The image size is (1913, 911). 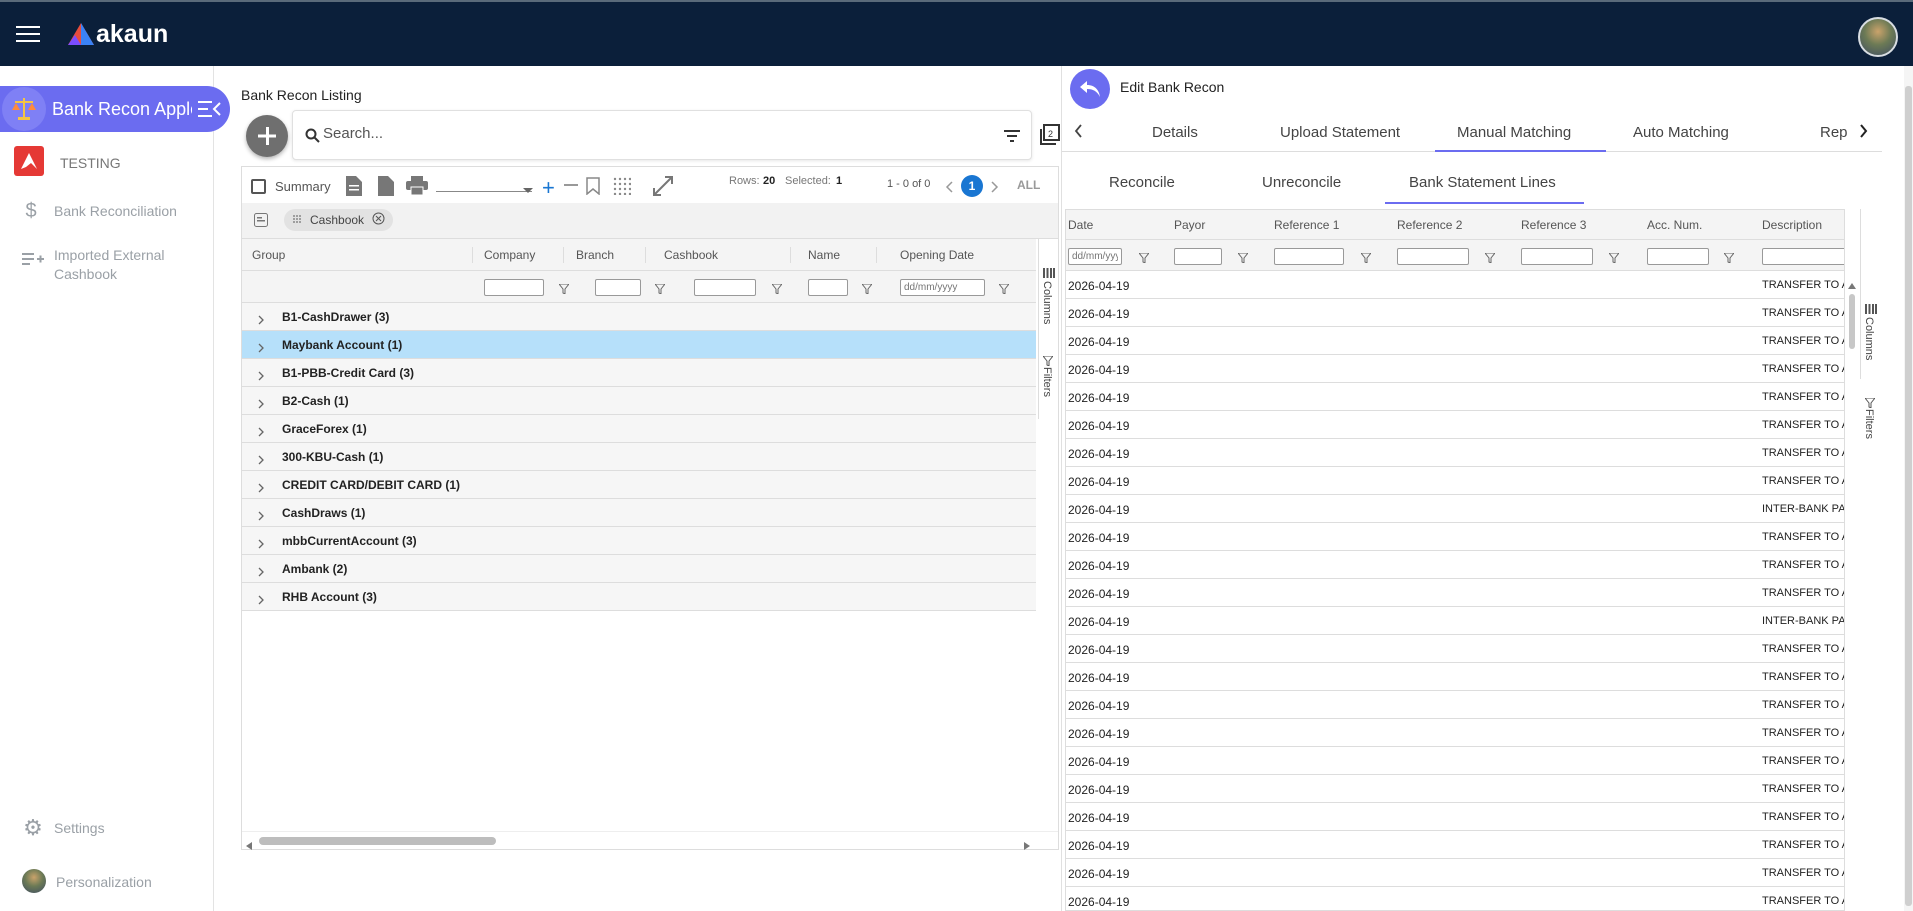 What do you see at coordinates (509, 255) in the screenshot?
I see `column-header-company: Company` at bounding box center [509, 255].